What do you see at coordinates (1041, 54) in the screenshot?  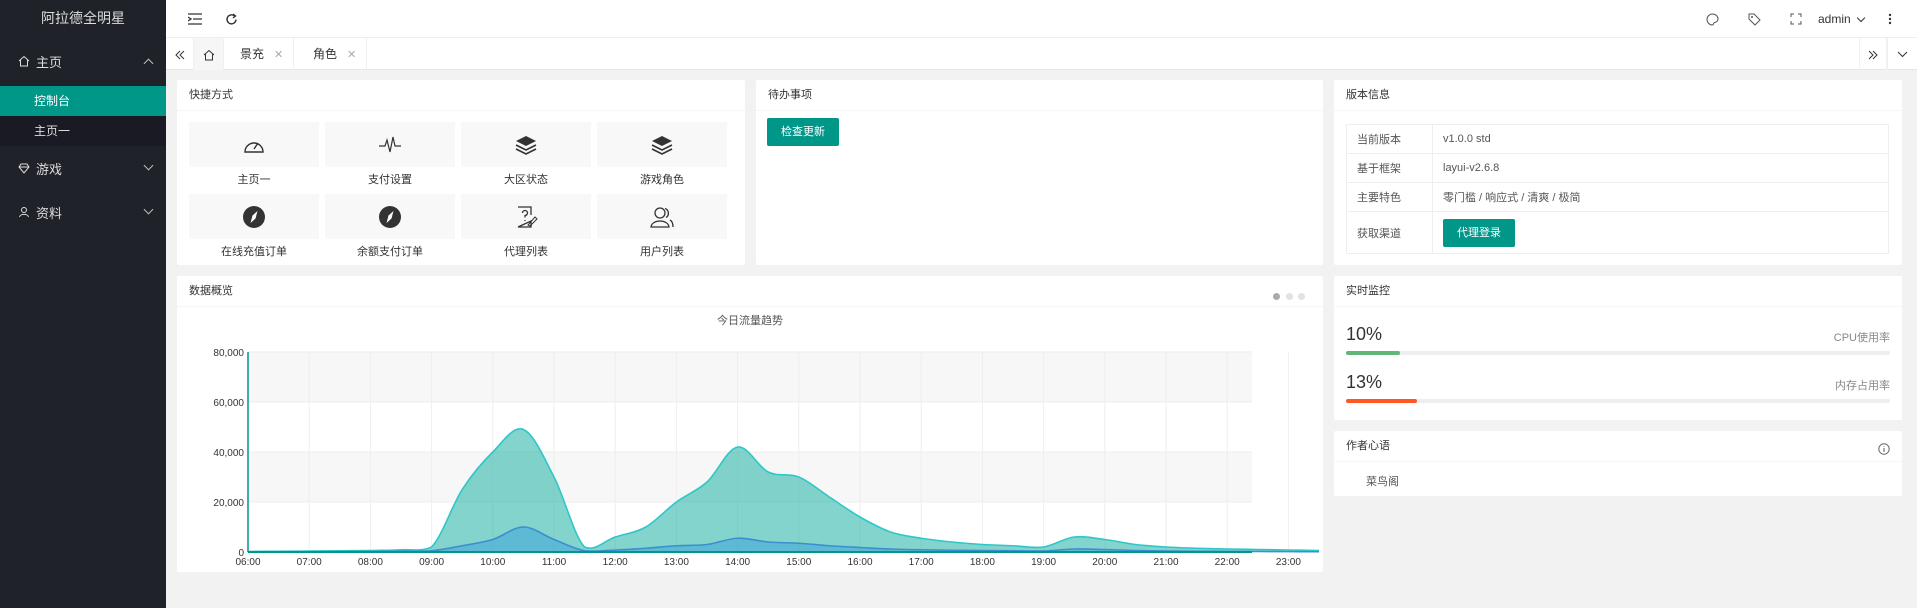 I see `tab-bar: 景充 ✕ 角色 ✕` at bounding box center [1041, 54].